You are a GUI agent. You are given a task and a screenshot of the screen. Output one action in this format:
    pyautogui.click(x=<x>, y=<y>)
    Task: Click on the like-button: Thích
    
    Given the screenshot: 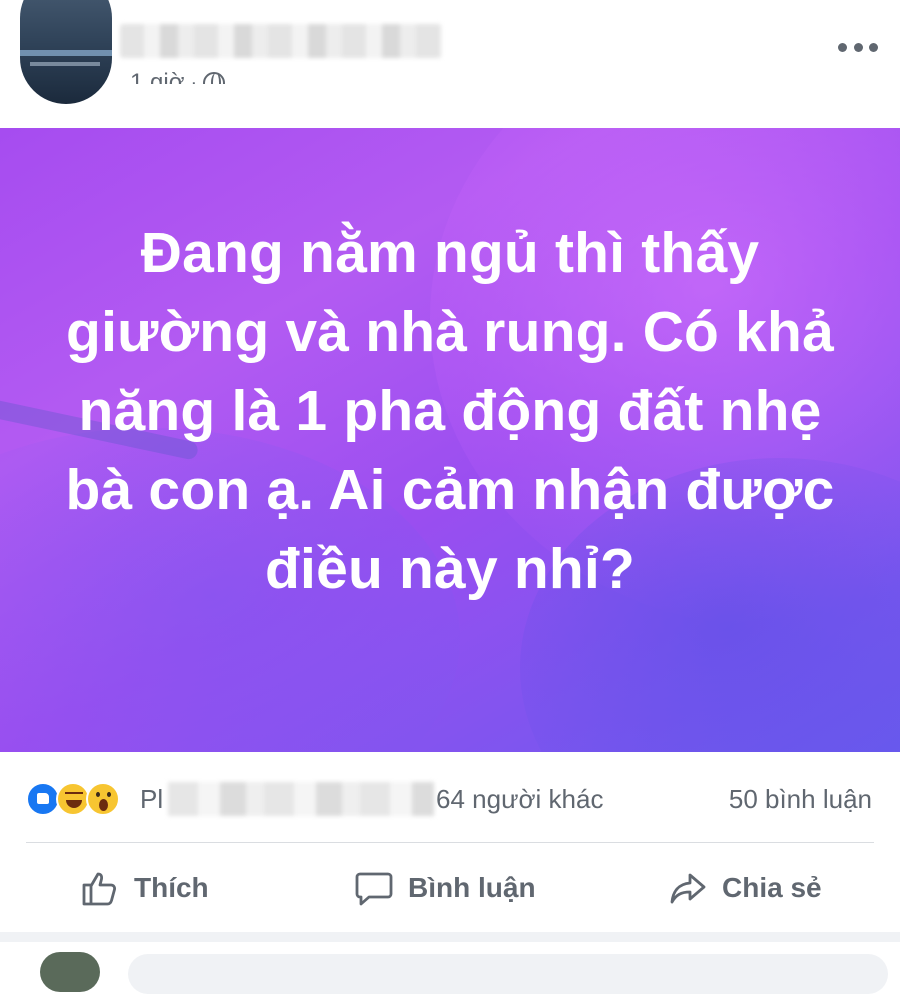 What is the action you would take?
    pyautogui.click(x=144, y=888)
    